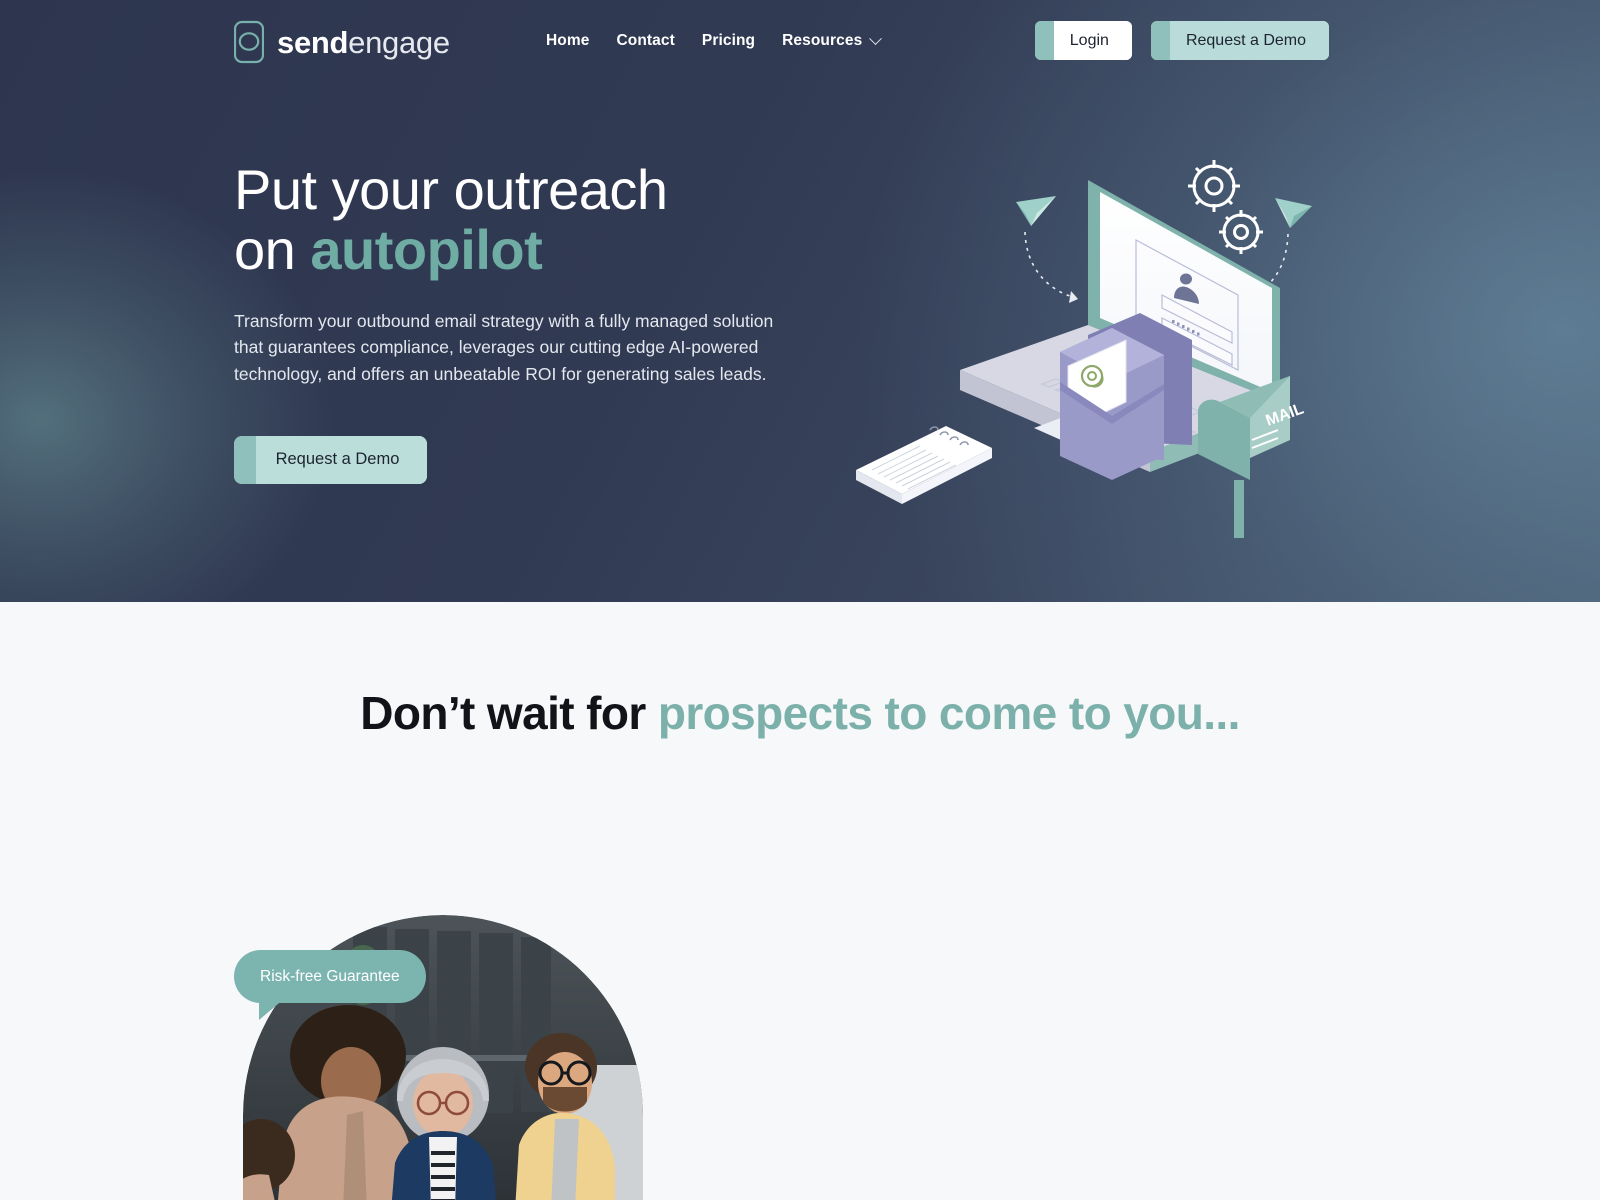  What do you see at coordinates (645, 41) in the screenshot?
I see `nav-link-contact: Contact` at bounding box center [645, 41].